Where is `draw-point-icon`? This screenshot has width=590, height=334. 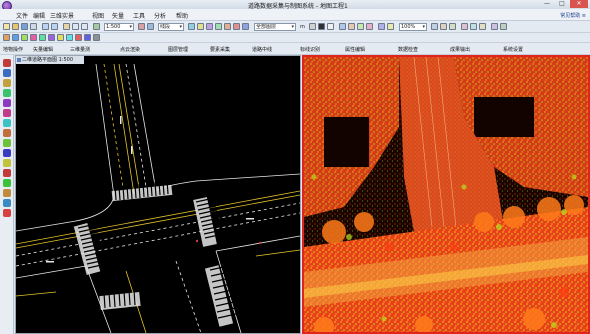 draw-point-icon is located at coordinates (245, 26).